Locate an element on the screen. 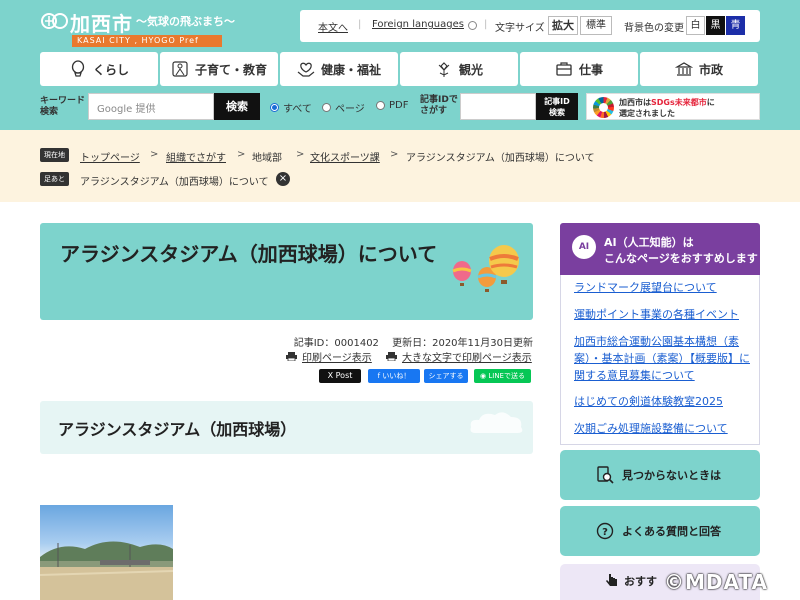  hands-icon is located at coordinates (306, 69).